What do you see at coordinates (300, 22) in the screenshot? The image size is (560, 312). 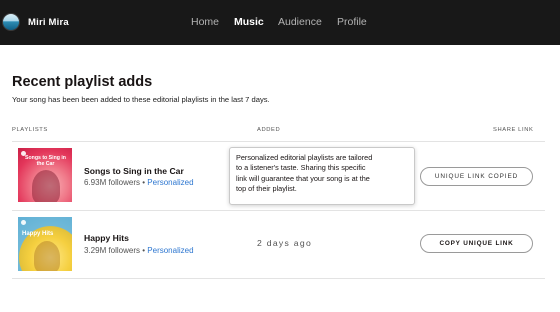 I see `nav-audience: Audience` at bounding box center [300, 22].